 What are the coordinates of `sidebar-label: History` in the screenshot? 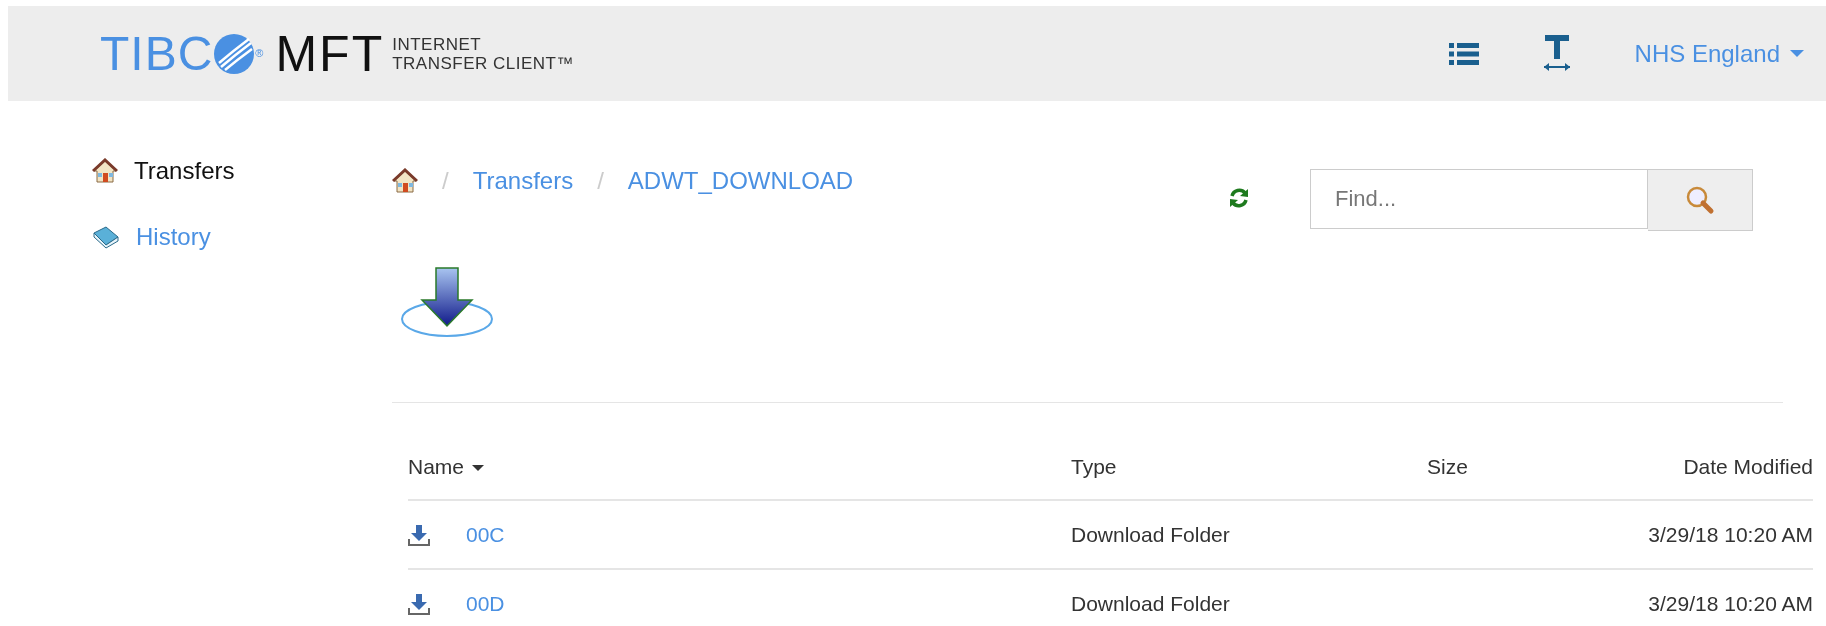 It's located at (173, 237).